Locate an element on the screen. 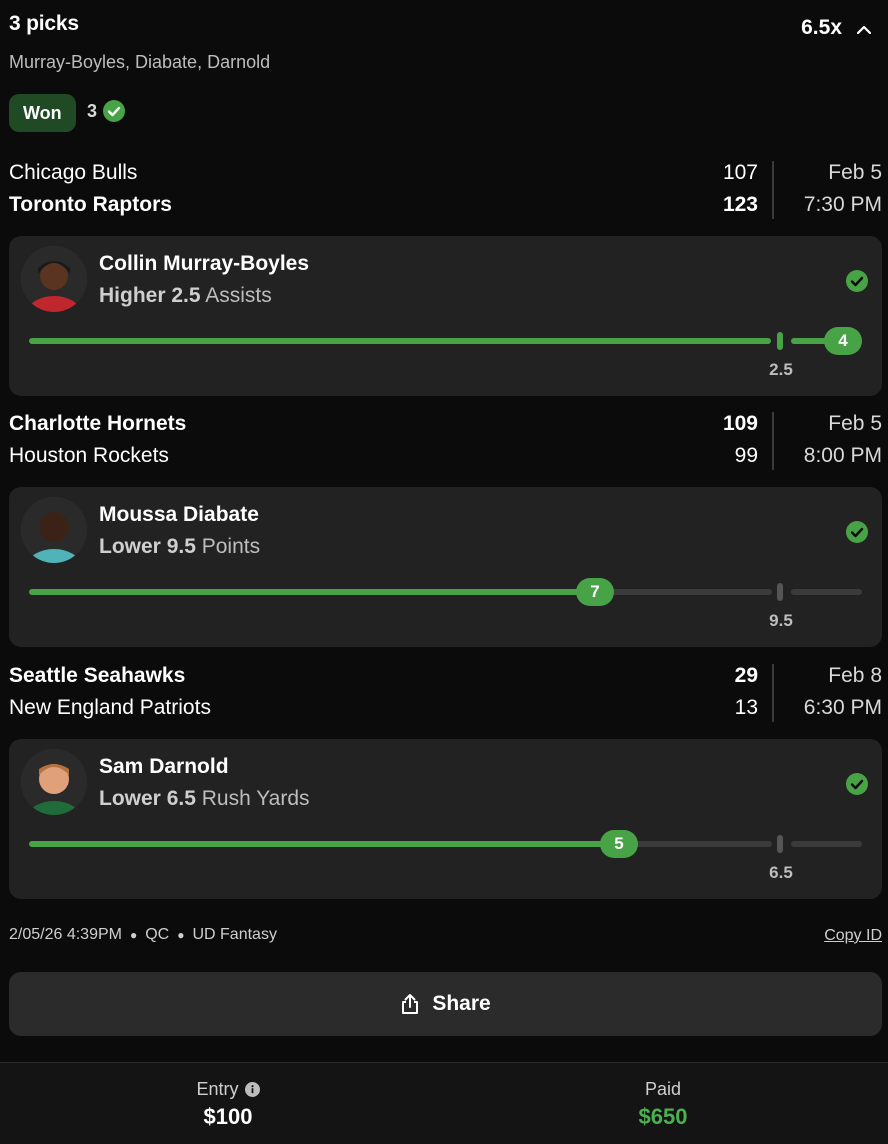  entry-column: Entry $100 is located at coordinates (228, 1104).